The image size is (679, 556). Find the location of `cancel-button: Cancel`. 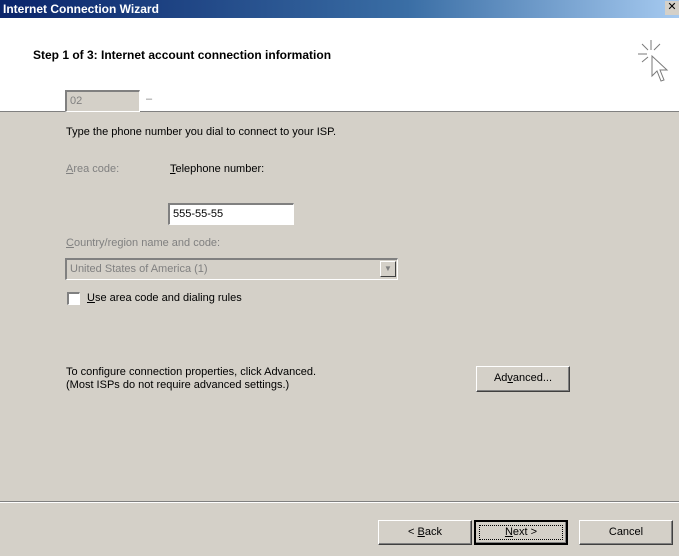

cancel-button: Cancel is located at coordinates (626, 532).